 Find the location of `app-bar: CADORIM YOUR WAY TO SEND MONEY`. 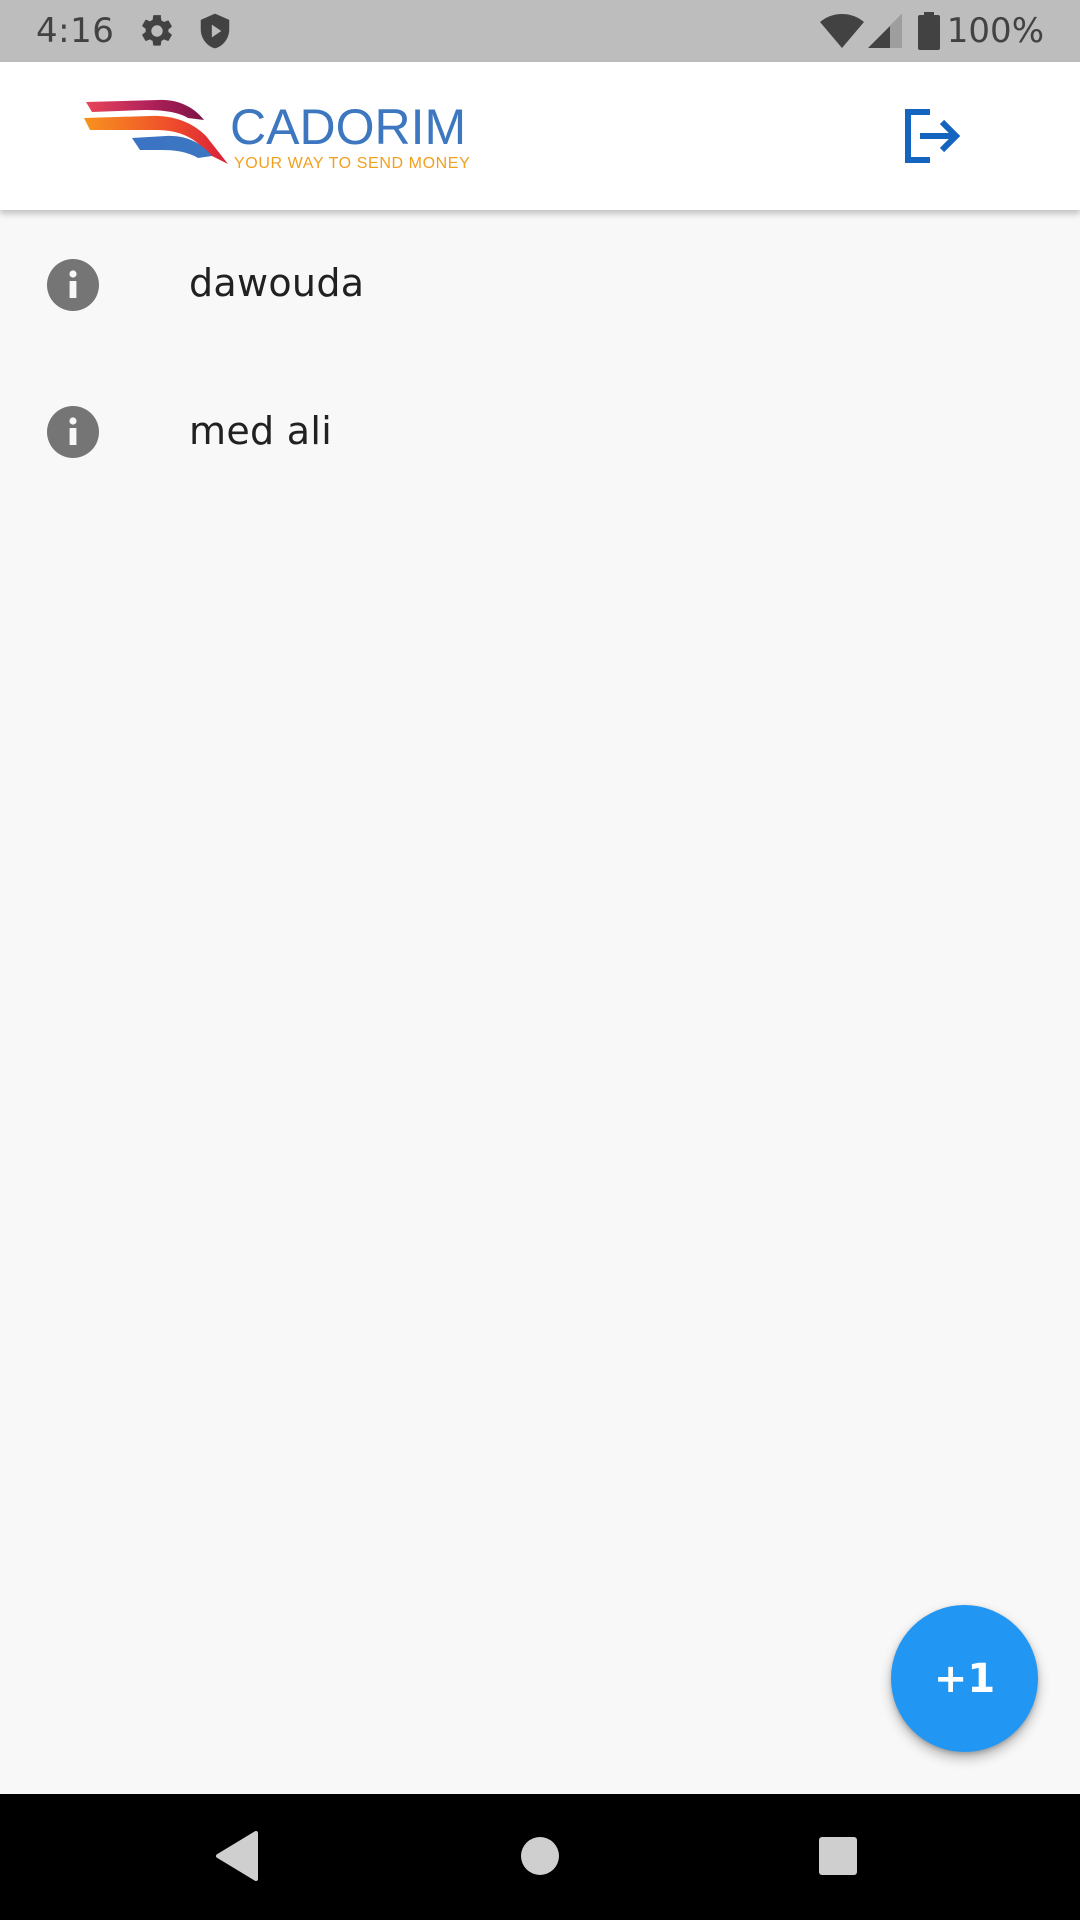

app-bar: CADORIM YOUR WAY TO SEND MONEY is located at coordinates (540, 136).